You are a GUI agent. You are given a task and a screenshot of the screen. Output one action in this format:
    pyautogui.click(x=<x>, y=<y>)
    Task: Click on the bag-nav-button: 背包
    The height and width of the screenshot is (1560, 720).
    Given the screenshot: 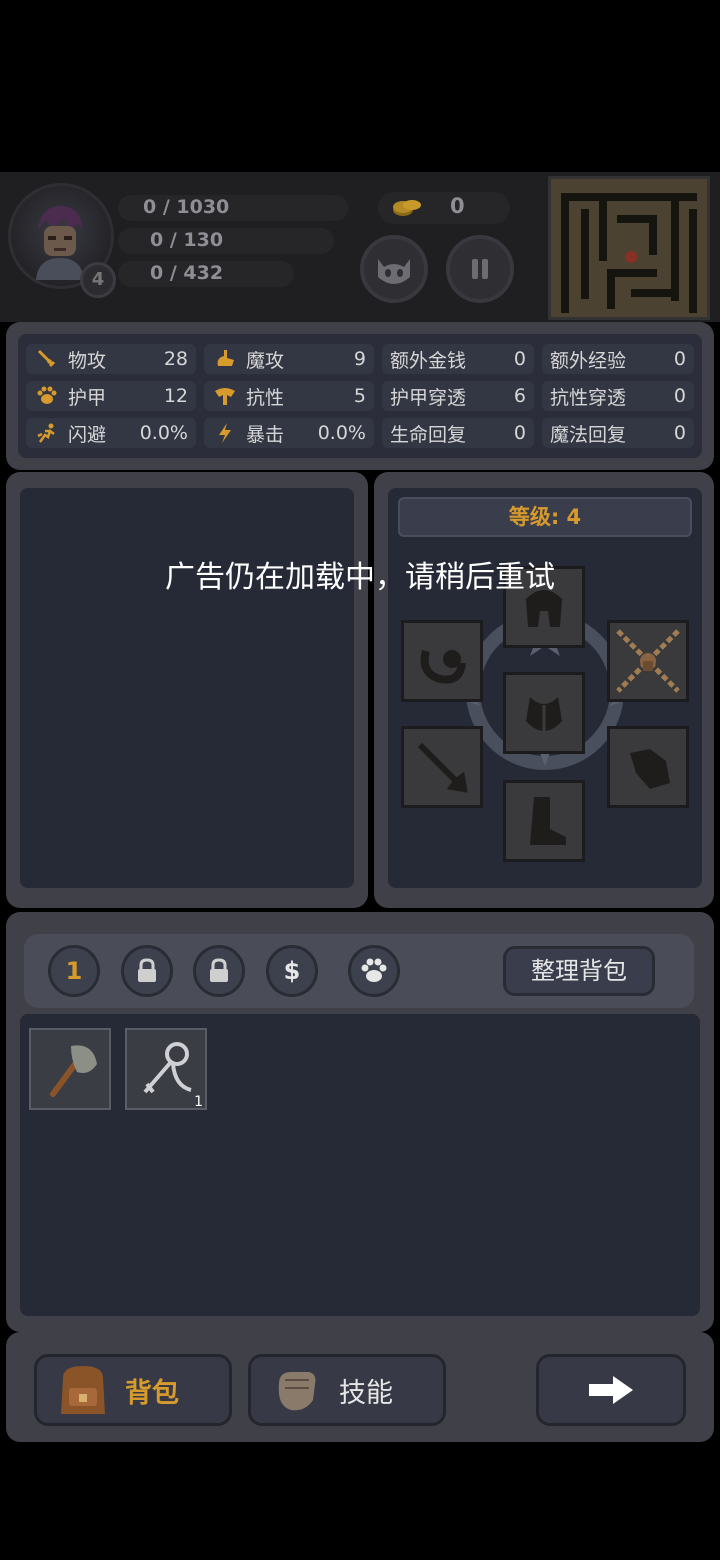 What is the action you would take?
    pyautogui.click(x=133, y=1390)
    